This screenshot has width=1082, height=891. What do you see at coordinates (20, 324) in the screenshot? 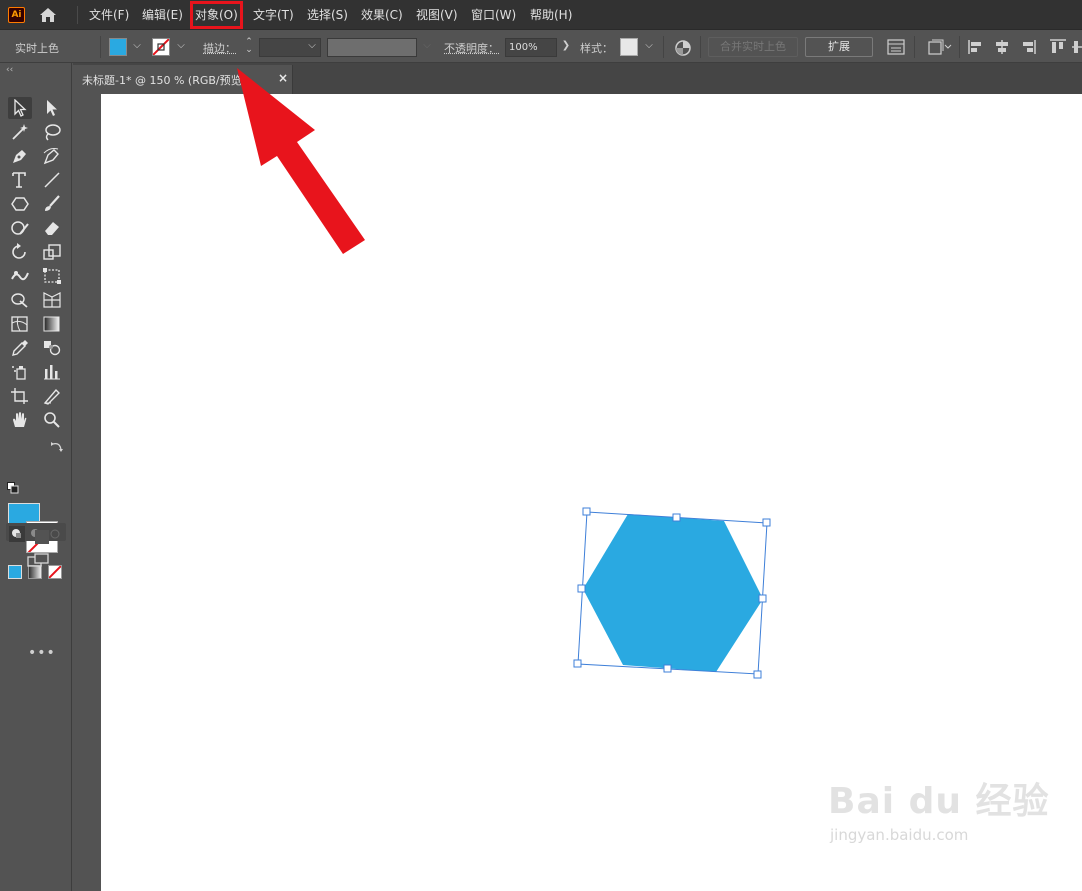
I see `mesh-tool-icon` at bounding box center [20, 324].